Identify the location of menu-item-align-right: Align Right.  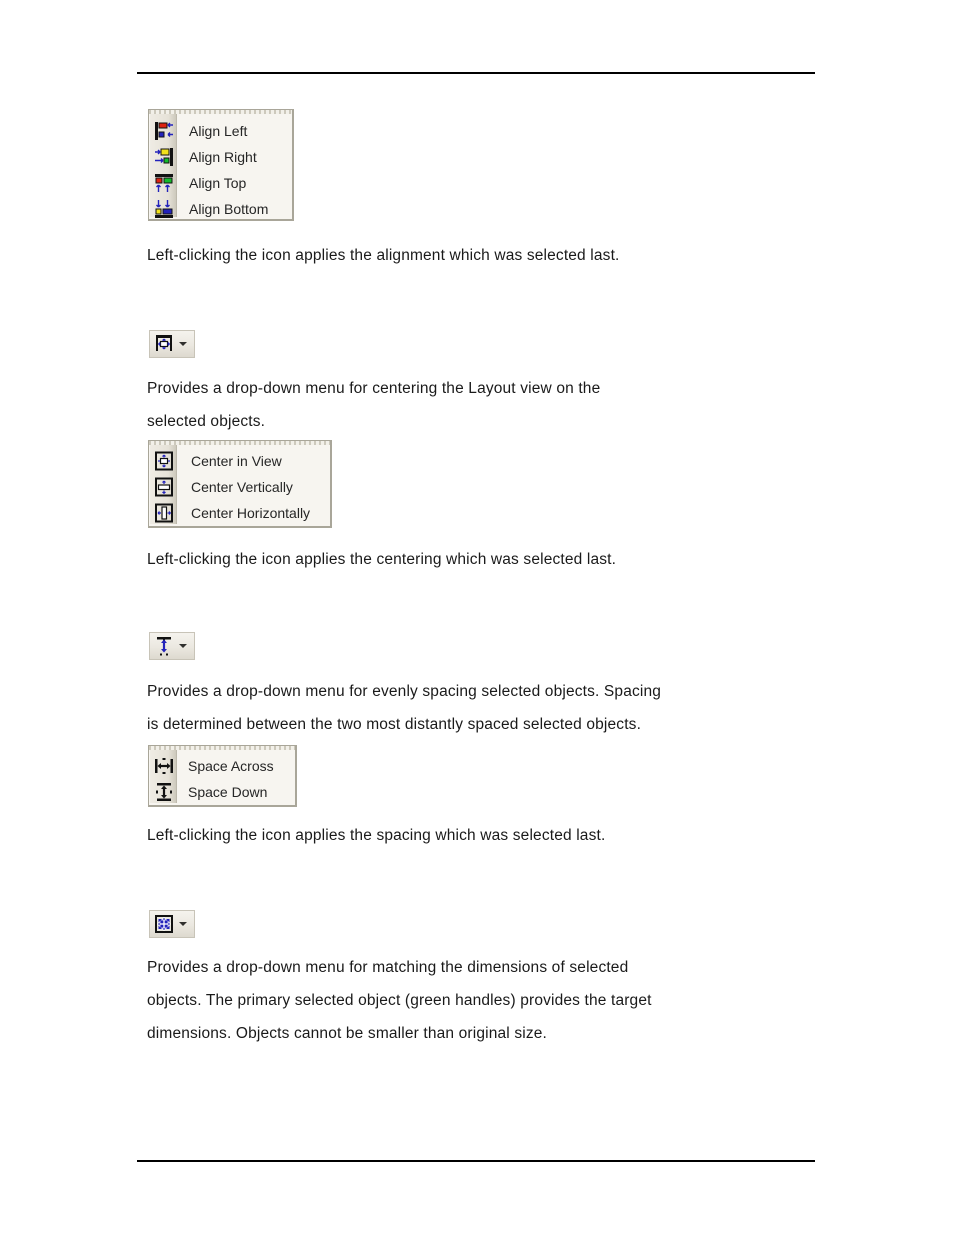
(220, 157).